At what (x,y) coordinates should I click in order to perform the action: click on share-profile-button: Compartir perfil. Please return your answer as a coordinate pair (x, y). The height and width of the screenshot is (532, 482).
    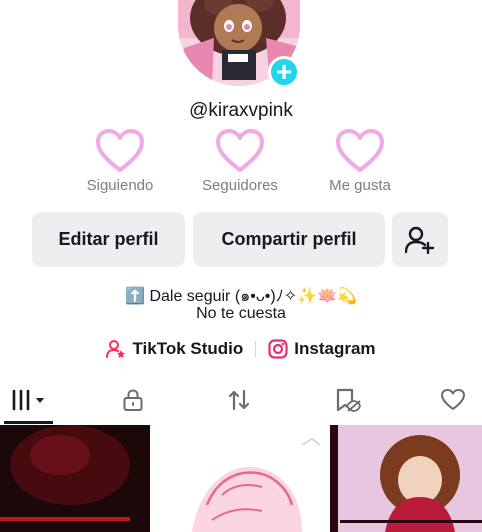
    Looking at the image, I should click on (289, 239).